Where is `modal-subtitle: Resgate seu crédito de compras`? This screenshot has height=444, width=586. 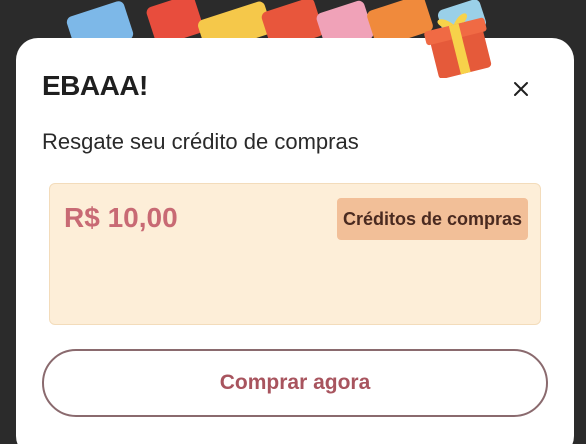 modal-subtitle: Resgate seu crédito de compras is located at coordinates (200, 141).